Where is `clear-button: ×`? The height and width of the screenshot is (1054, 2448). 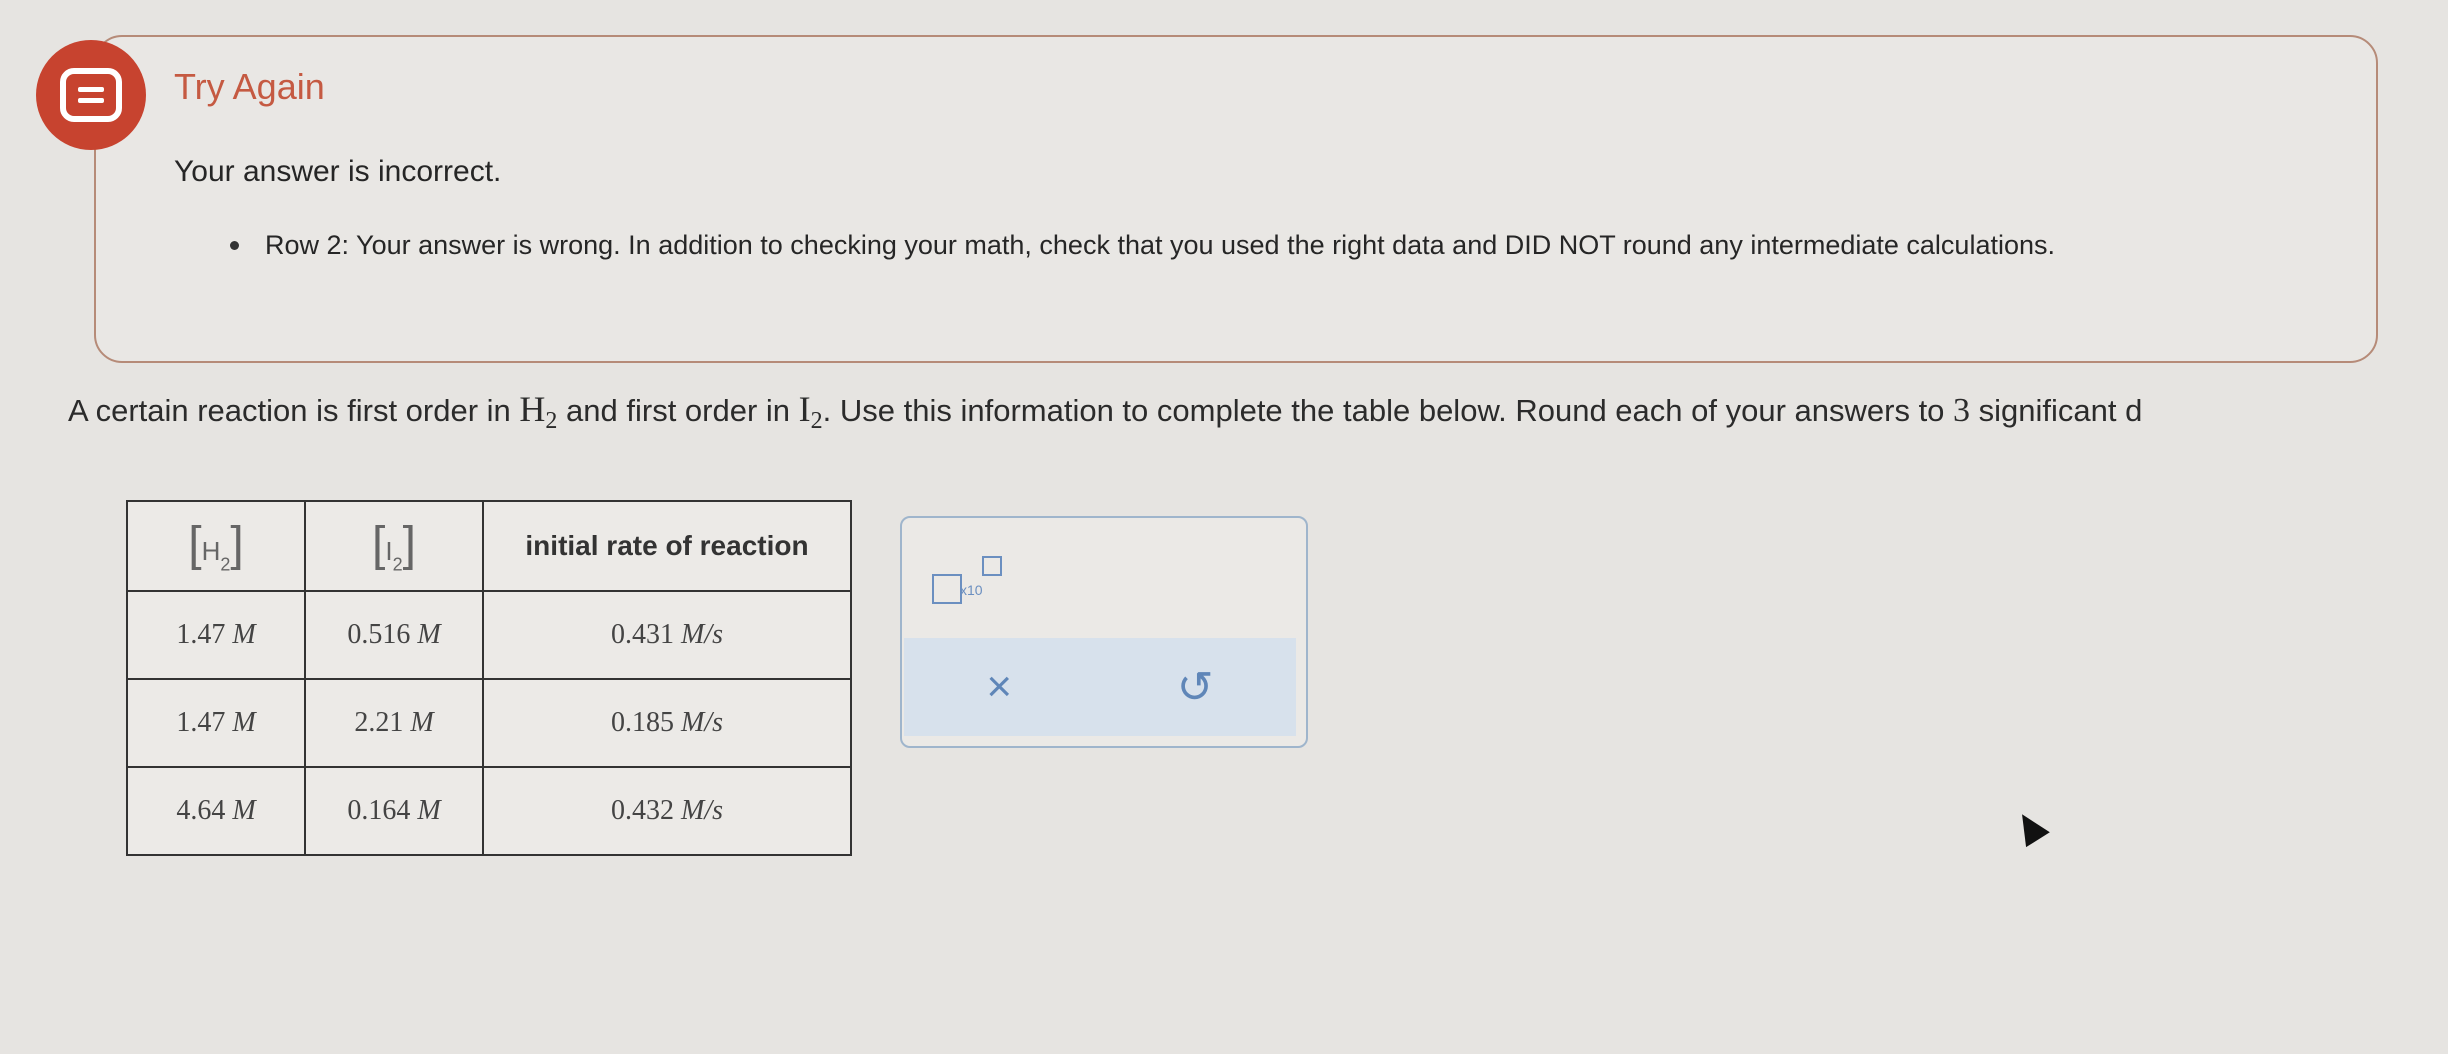
clear-button: × is located at coordinates (999, 687).